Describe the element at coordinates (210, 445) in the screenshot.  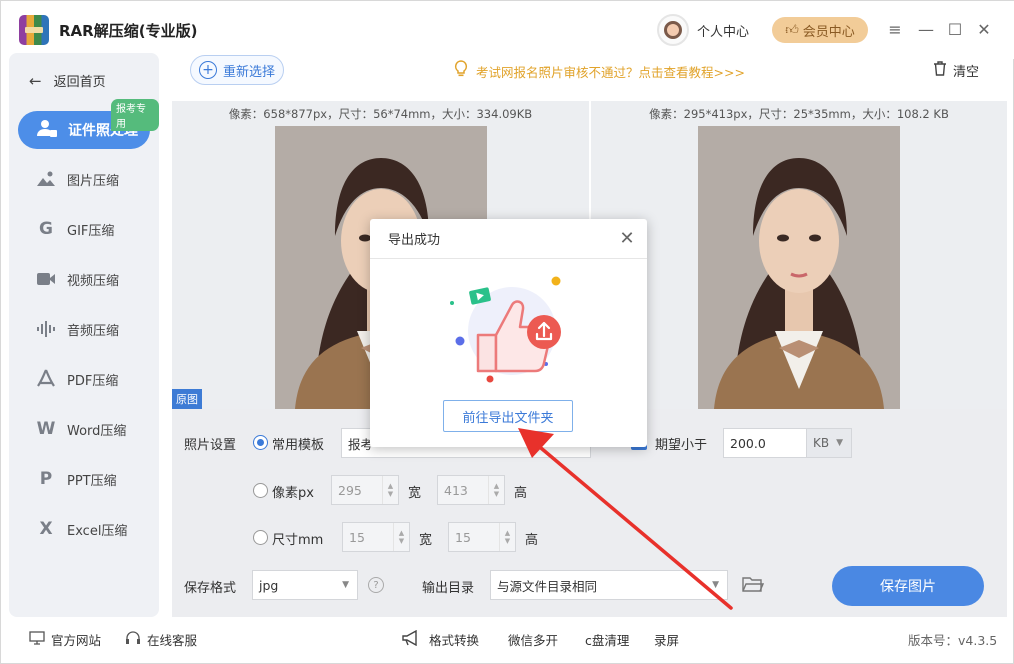
I see `photo-settings-label: 照片设置` at that location.